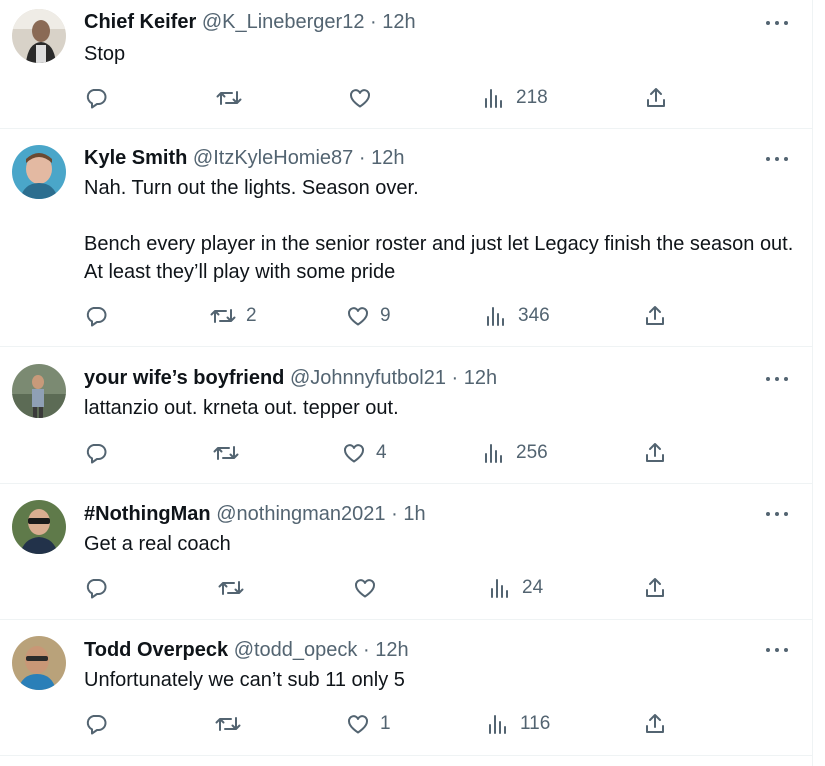  What do you see at coordinates (368, 378) in the screenshot?
I see `author-handle: @Johnnyfutbol21` at bounding box center [368, 378].